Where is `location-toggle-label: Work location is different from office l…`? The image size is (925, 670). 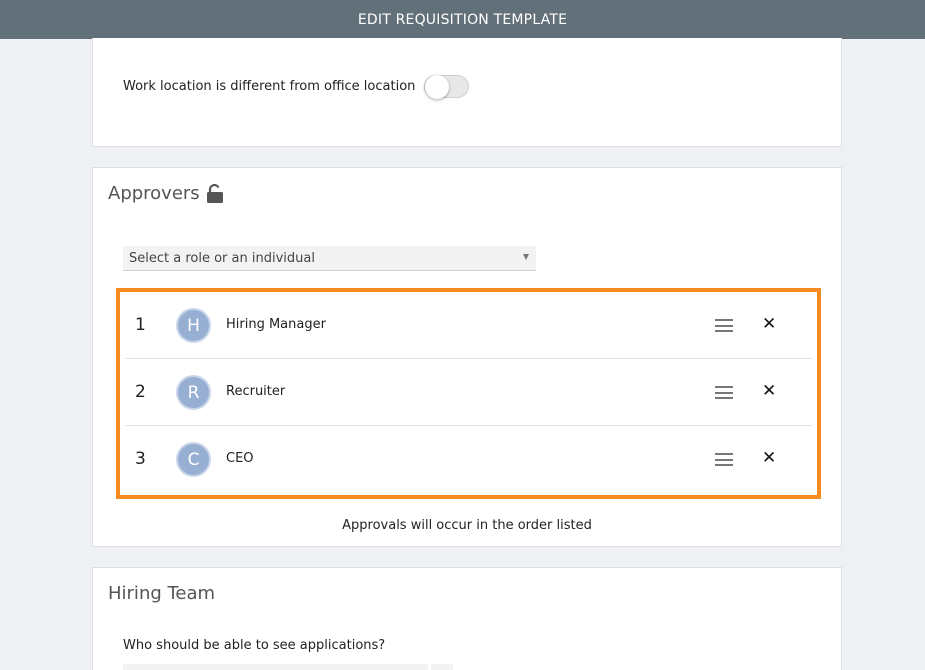
location-toggle-label: Work location is different from office l… is located at coordinates (269, 86).